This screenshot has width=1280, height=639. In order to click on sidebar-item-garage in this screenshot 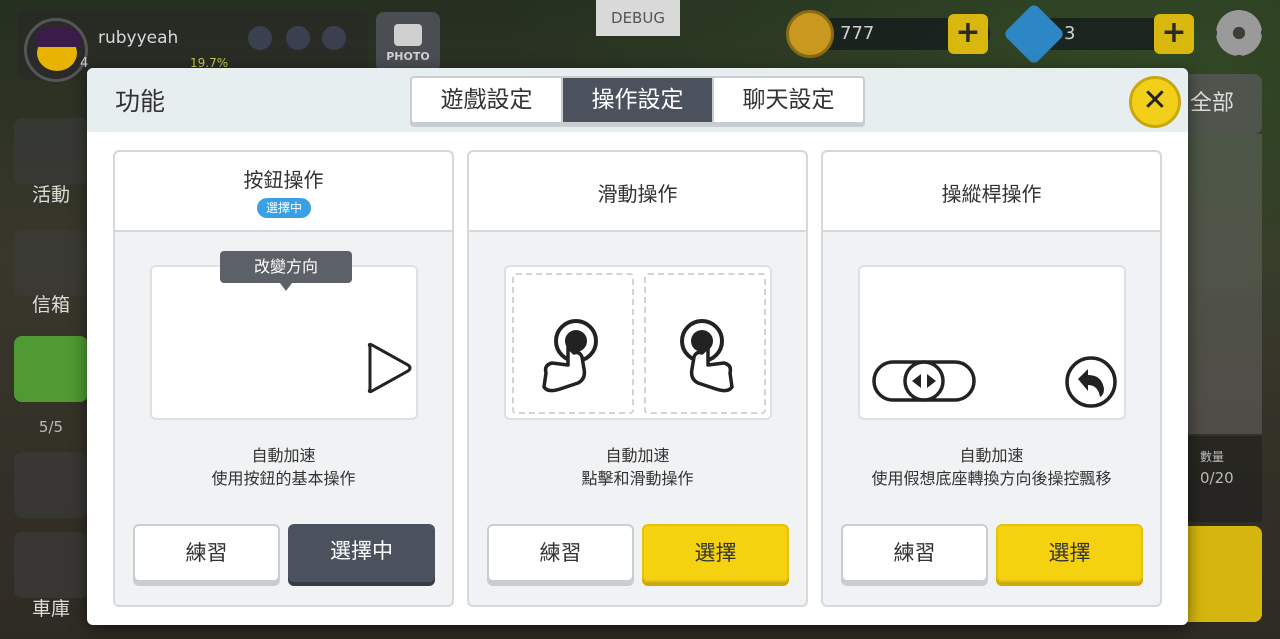, I will do `click(51, 565)`.